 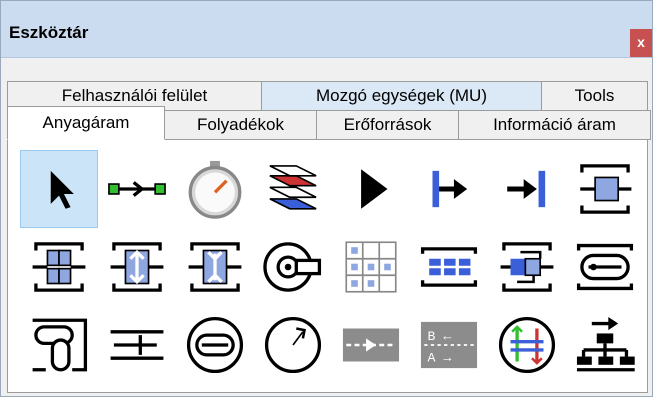 I want to click on hierarchy-tool, so click(x=605, y=345).